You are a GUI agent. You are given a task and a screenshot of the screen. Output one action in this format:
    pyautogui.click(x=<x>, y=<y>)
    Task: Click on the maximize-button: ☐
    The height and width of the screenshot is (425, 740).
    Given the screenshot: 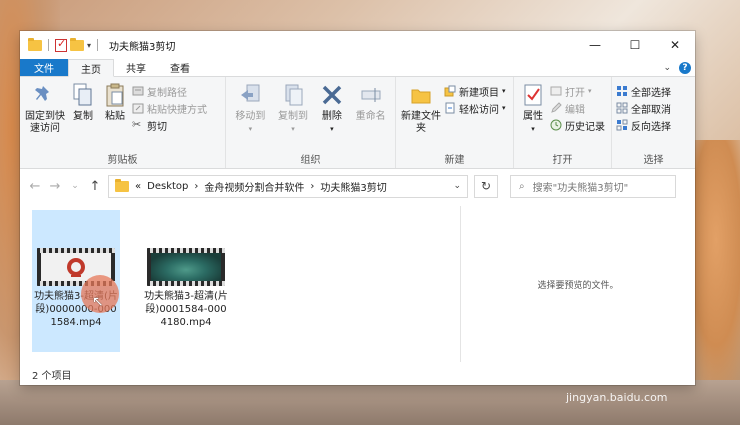 What is the action you would take?
    pyautogui.click(x=635, y=45)
    